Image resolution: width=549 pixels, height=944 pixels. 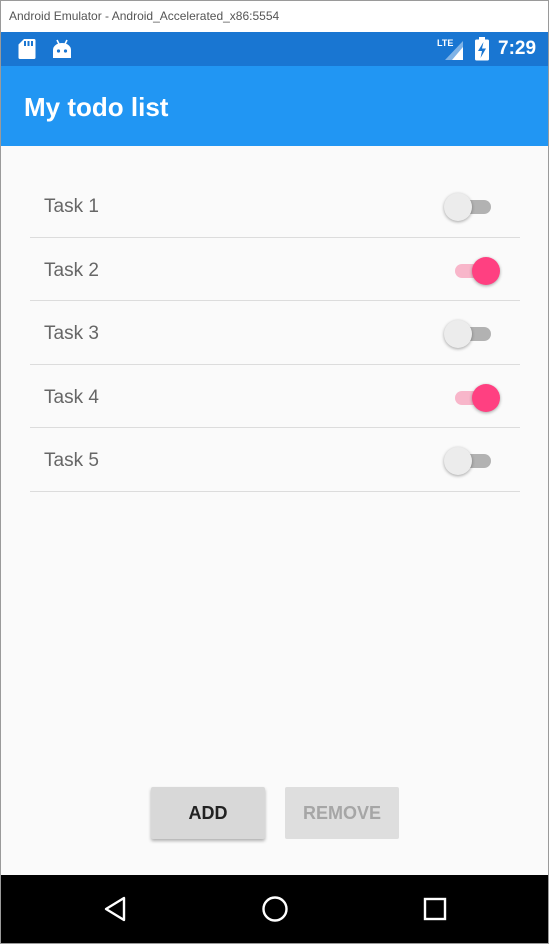 What do you see at coordinates (71, 460) in the screenshot?
I see `task-label: Task 5` at bounding box center [71, 460].